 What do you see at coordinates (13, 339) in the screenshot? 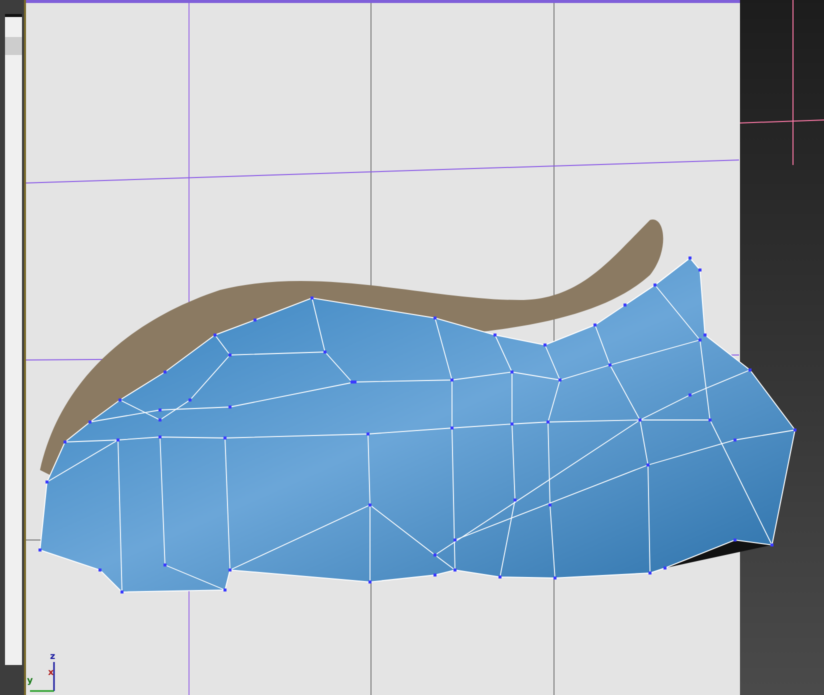
I see `scrollbar` at bounding box center [13, 339].